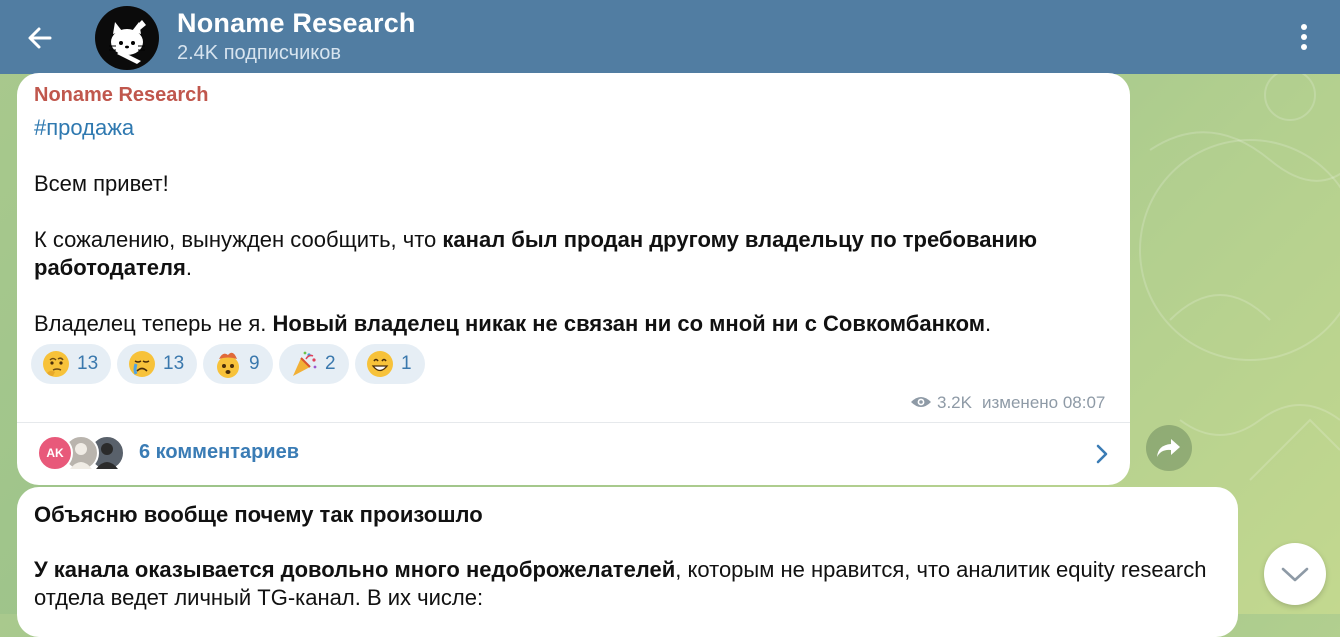 The width and height of the screenshot is (1340, 637). What do you see at coordinates (254, 363) in the screenshot?
I see `reaction-count: 9` at bounding box center [254, 363].